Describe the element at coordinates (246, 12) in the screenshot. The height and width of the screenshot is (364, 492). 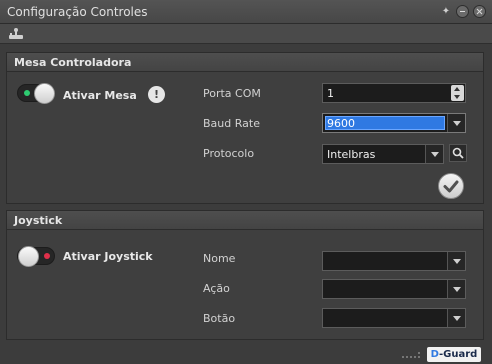
I see `title-bar: Configuração Controles ✦` at that location.